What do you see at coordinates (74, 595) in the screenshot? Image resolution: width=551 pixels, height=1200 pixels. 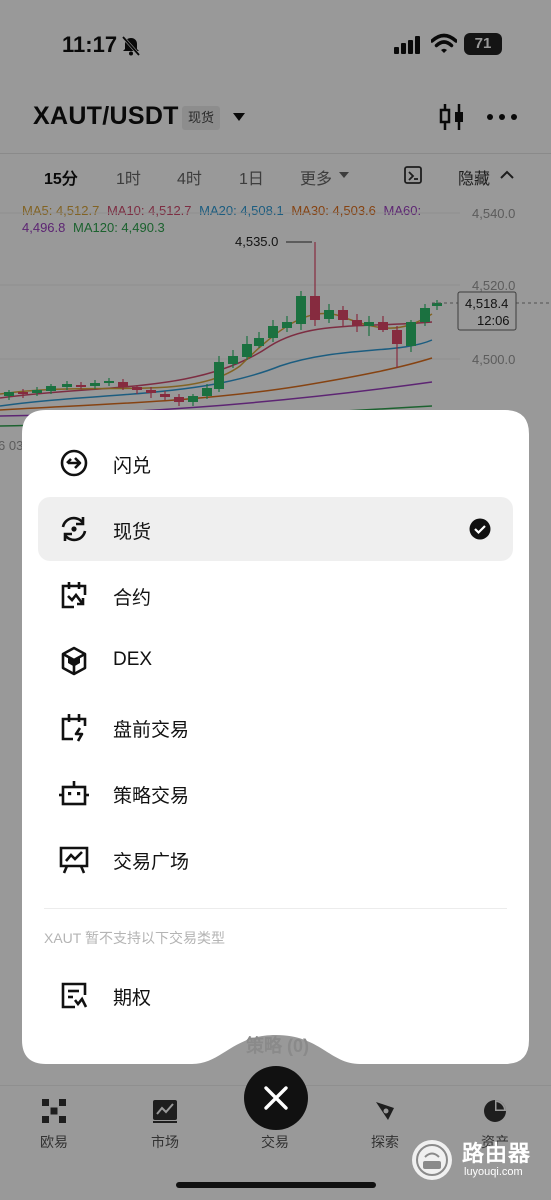 I see `futures-calendar-icon` at bounding box center [74, 595].